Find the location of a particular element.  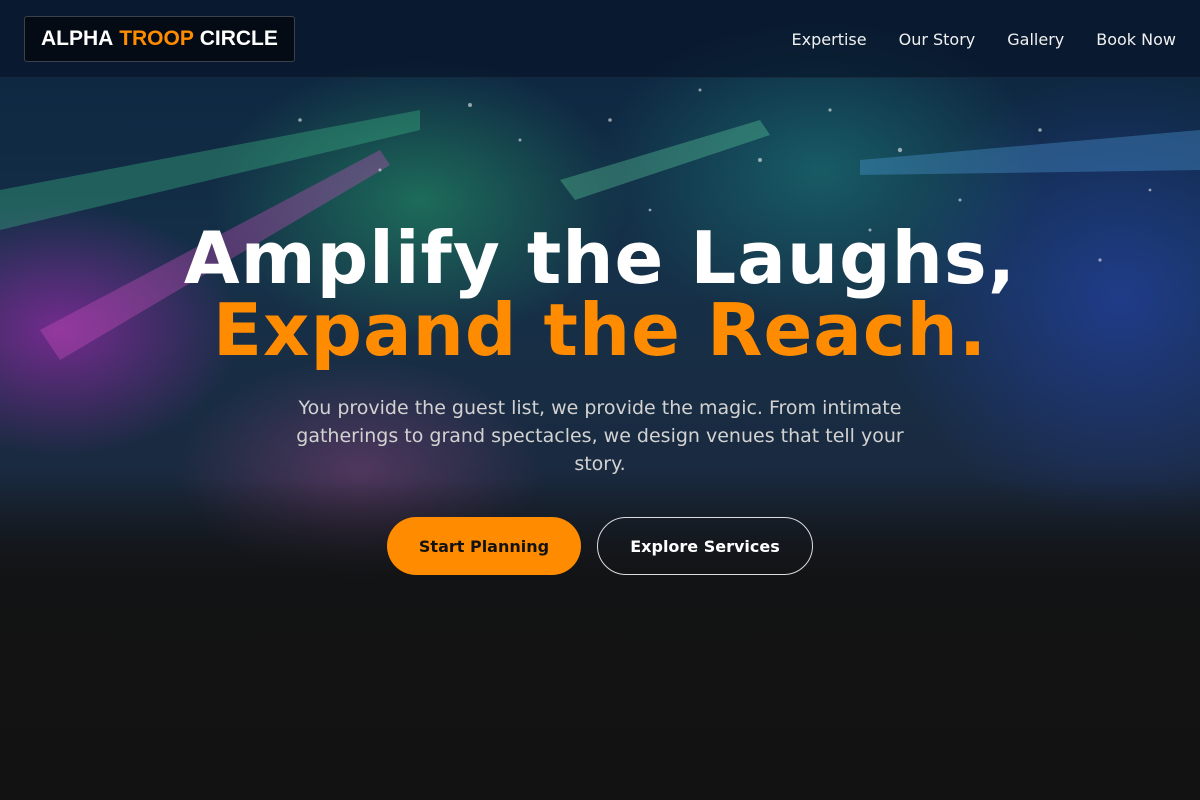

brand-name-part2: TROOP is located at coordinates (156, 38).